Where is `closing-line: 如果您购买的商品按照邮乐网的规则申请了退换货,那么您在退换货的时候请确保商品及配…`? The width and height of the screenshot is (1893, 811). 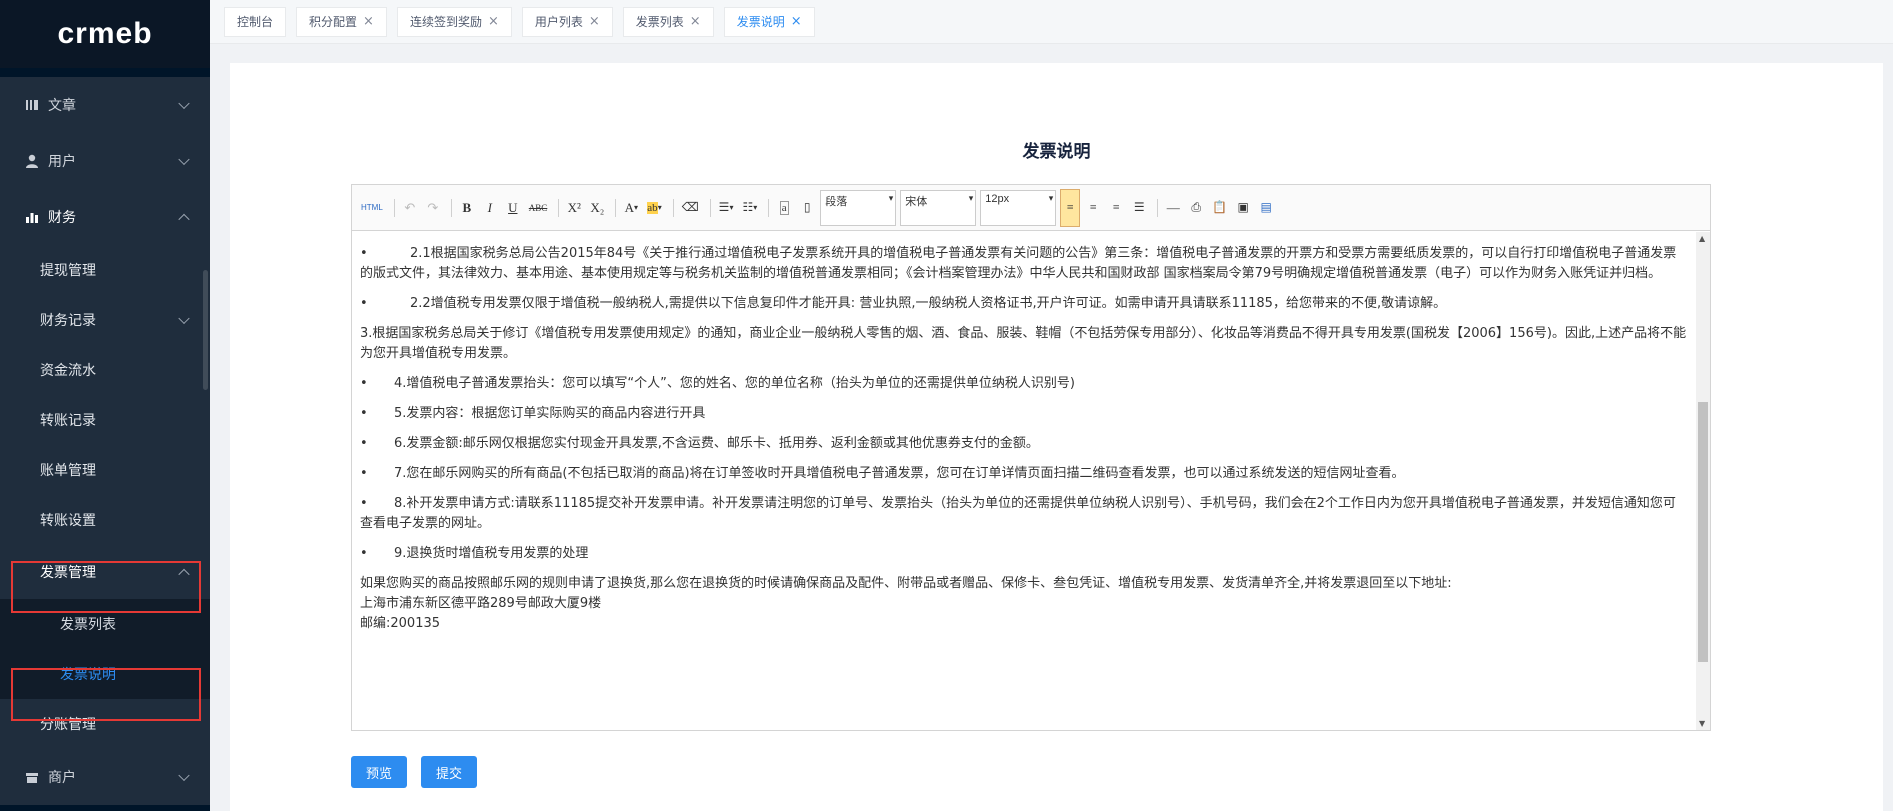
closing-line: 如果您购买的商品按照邮乐网的规则申请了退换货,那么您在退换货的时候请确保商品及配… is located at coordinates (906, 583).